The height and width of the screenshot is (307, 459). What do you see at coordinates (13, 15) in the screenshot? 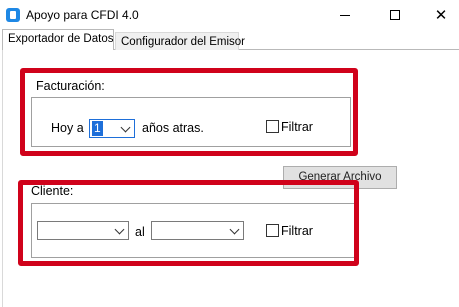
I see `app-icon` at bounding box center [13, 15].